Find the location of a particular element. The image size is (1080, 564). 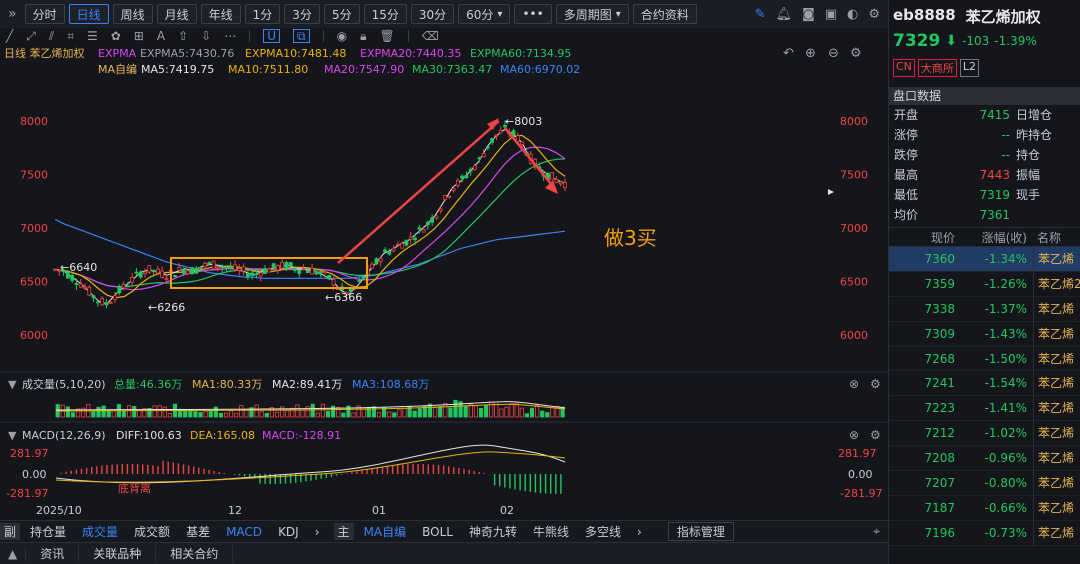

tab-turnover: 成交额 is located at coordinates (152, 531).